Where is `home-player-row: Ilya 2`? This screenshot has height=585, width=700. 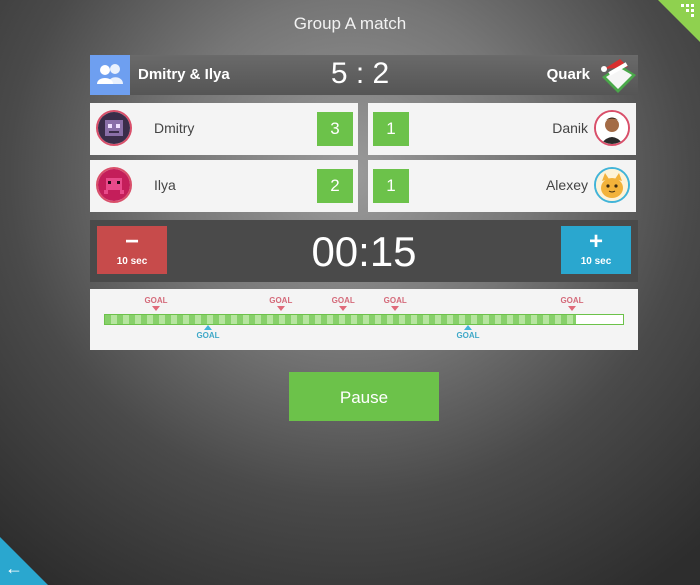
home-player-row: Ilya 2 is located at coordinates (224, 186).